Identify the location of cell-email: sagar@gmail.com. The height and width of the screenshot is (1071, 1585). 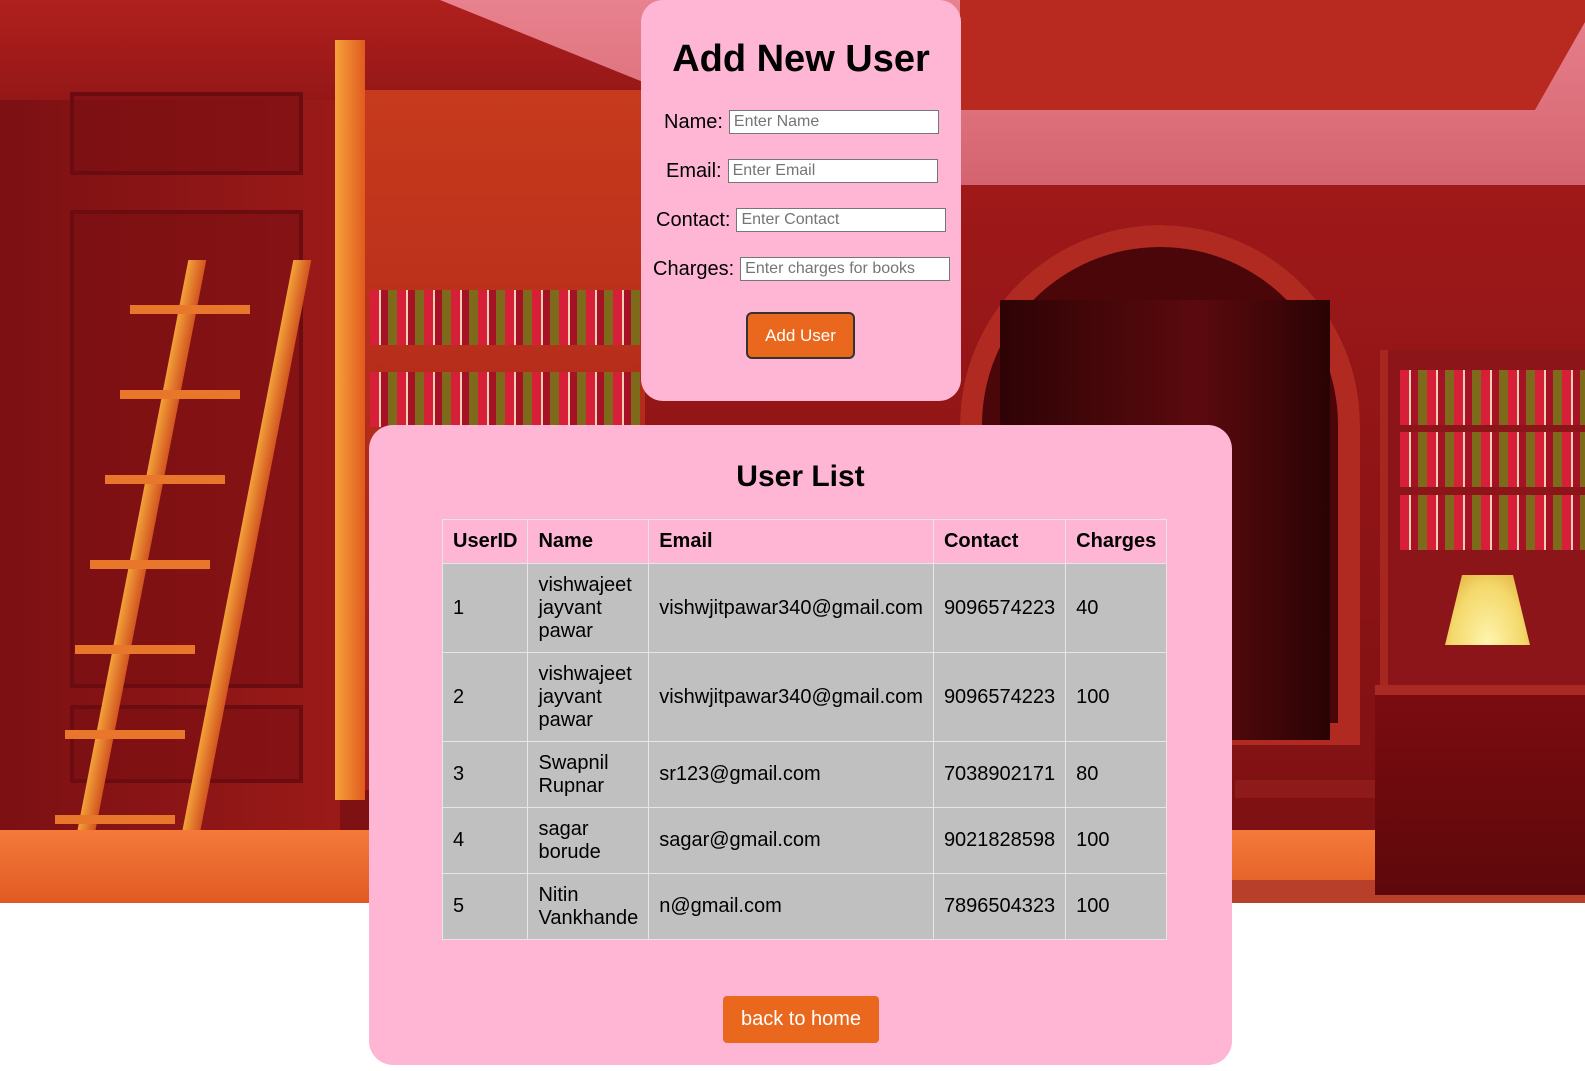
(791, 840).